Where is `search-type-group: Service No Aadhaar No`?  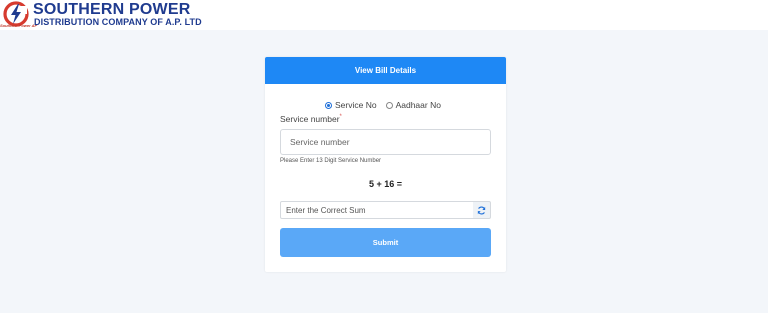
search-type-group: Service No Aadhaar No is located at coordinates (387, 105).